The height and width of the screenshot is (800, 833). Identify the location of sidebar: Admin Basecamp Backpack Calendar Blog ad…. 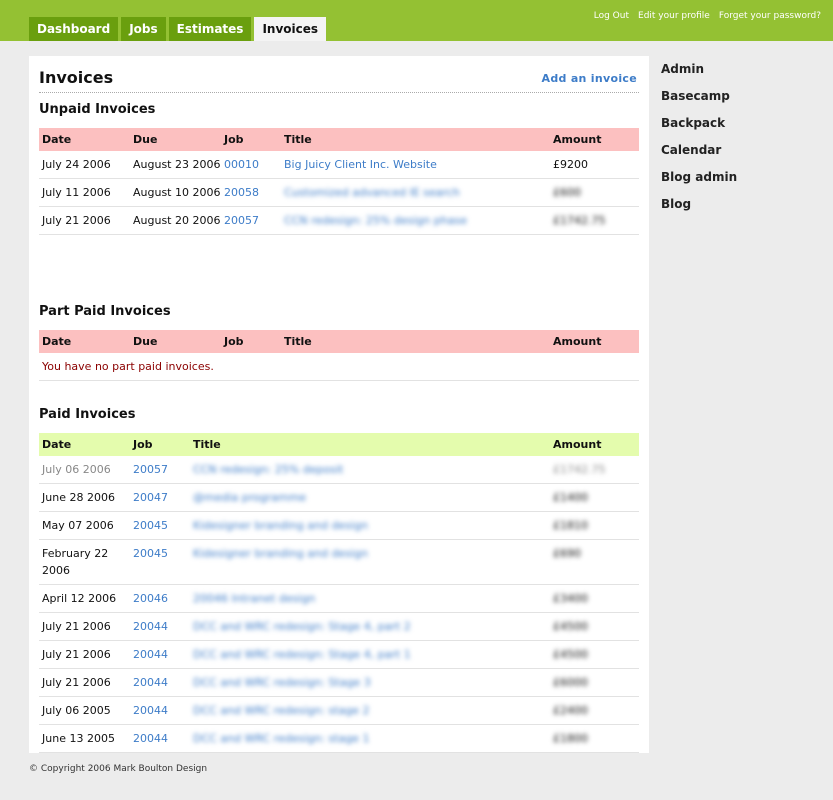
(699, 143).